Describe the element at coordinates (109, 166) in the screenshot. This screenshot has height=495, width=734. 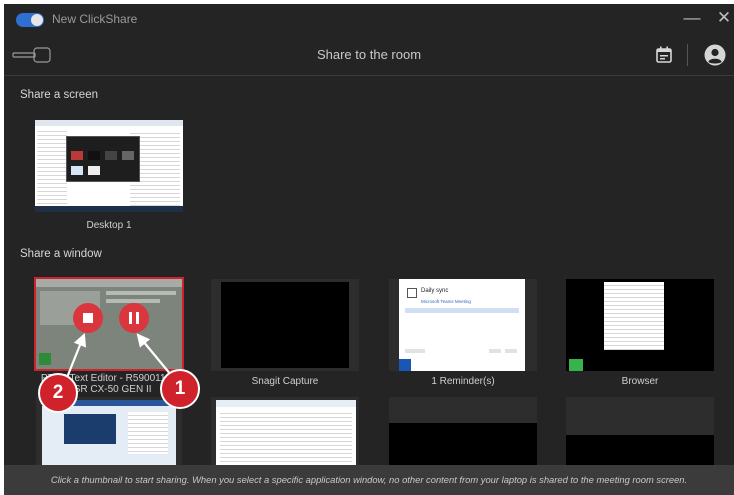
I see `desktop-screenshot` at that location.